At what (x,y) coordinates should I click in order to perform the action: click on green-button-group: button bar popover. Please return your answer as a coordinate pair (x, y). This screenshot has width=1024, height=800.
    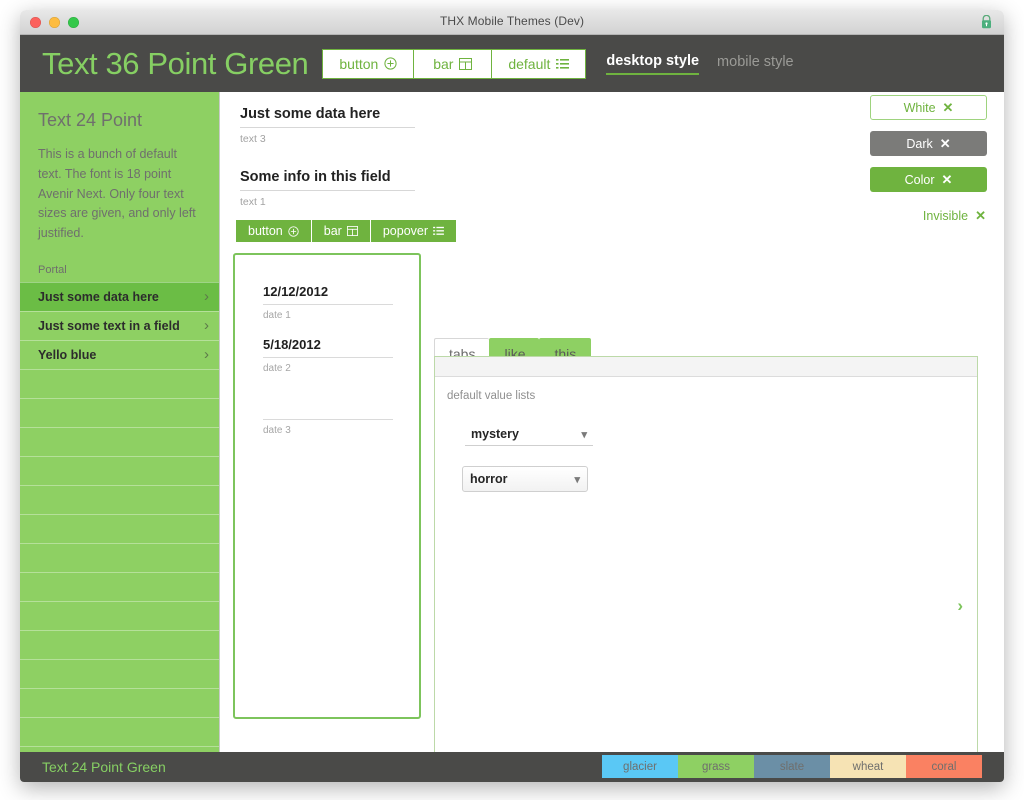
    Looking at the image, I should click on (346, 231).